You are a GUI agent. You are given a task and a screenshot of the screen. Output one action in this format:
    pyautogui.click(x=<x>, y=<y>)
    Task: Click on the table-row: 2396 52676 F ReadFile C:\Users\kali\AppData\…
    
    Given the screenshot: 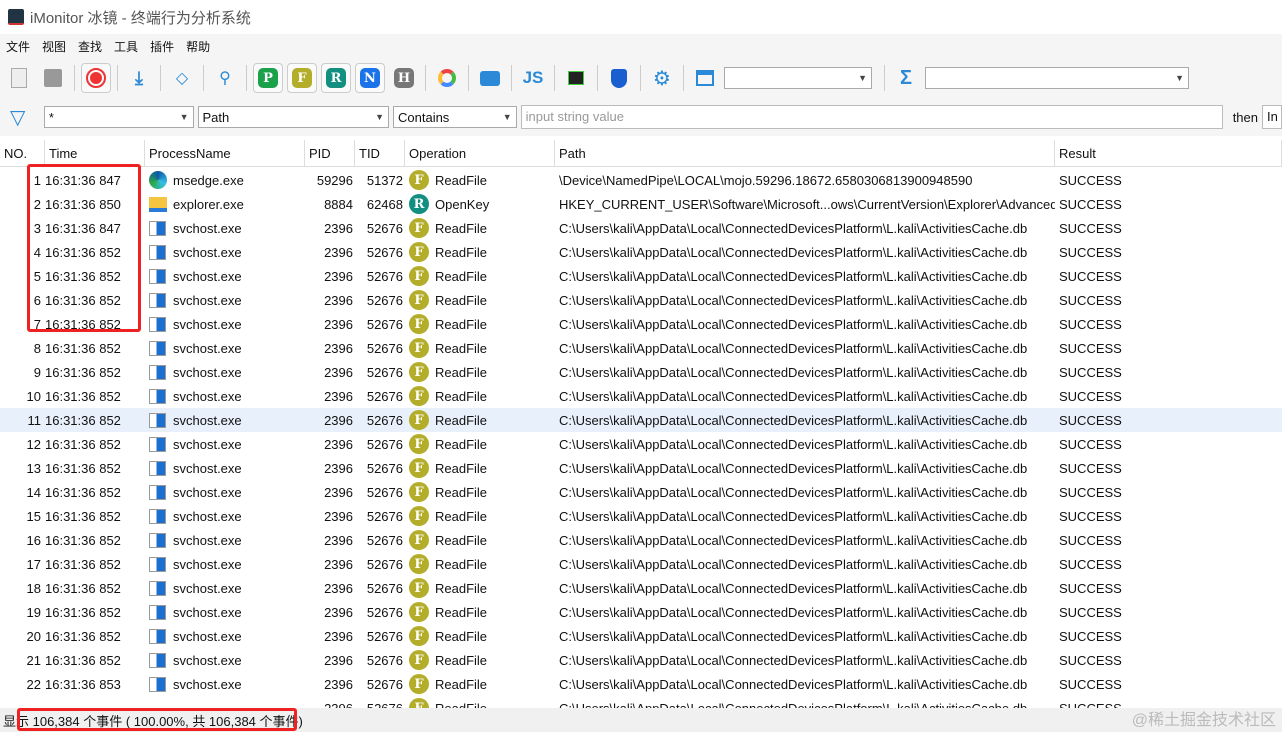 What is the action you would take?
    pyautogui.click(x=641, y=702)
    